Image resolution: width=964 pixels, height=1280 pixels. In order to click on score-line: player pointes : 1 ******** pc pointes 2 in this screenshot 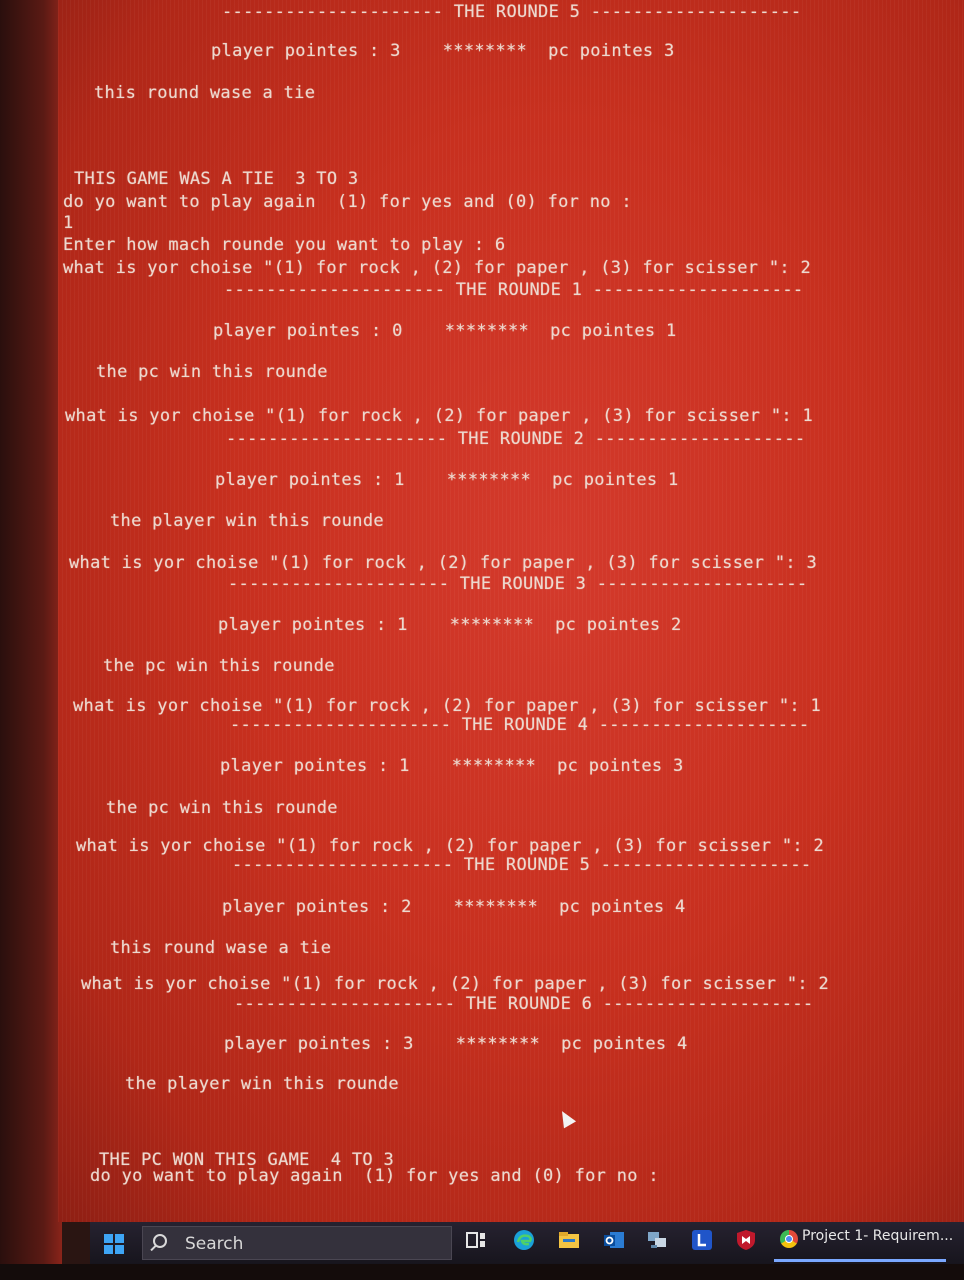, I will do `click(450, 625)`.